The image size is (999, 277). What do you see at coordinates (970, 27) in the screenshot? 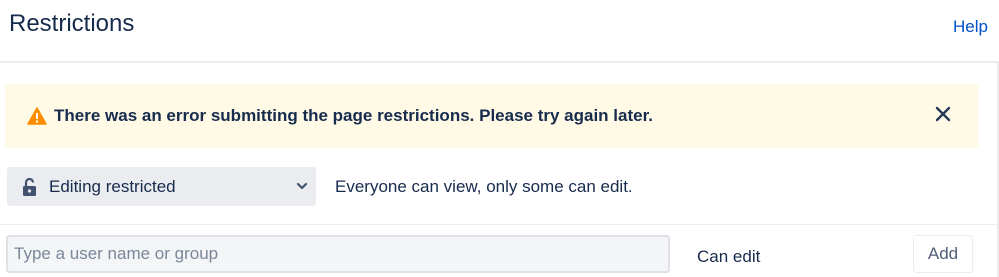
I see `help-link: Help` at bounding box center [970, 27].